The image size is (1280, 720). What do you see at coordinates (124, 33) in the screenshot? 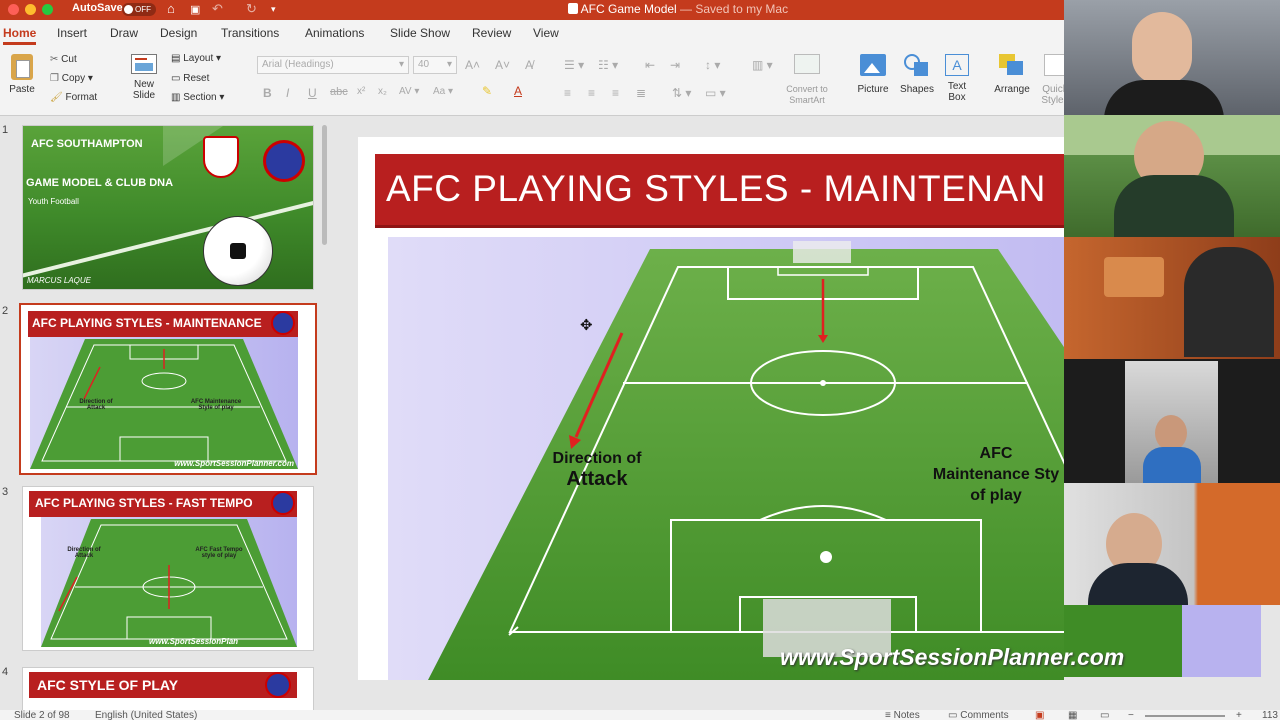
I see `tab-draw: Draw` at bounding box center [124, 33].